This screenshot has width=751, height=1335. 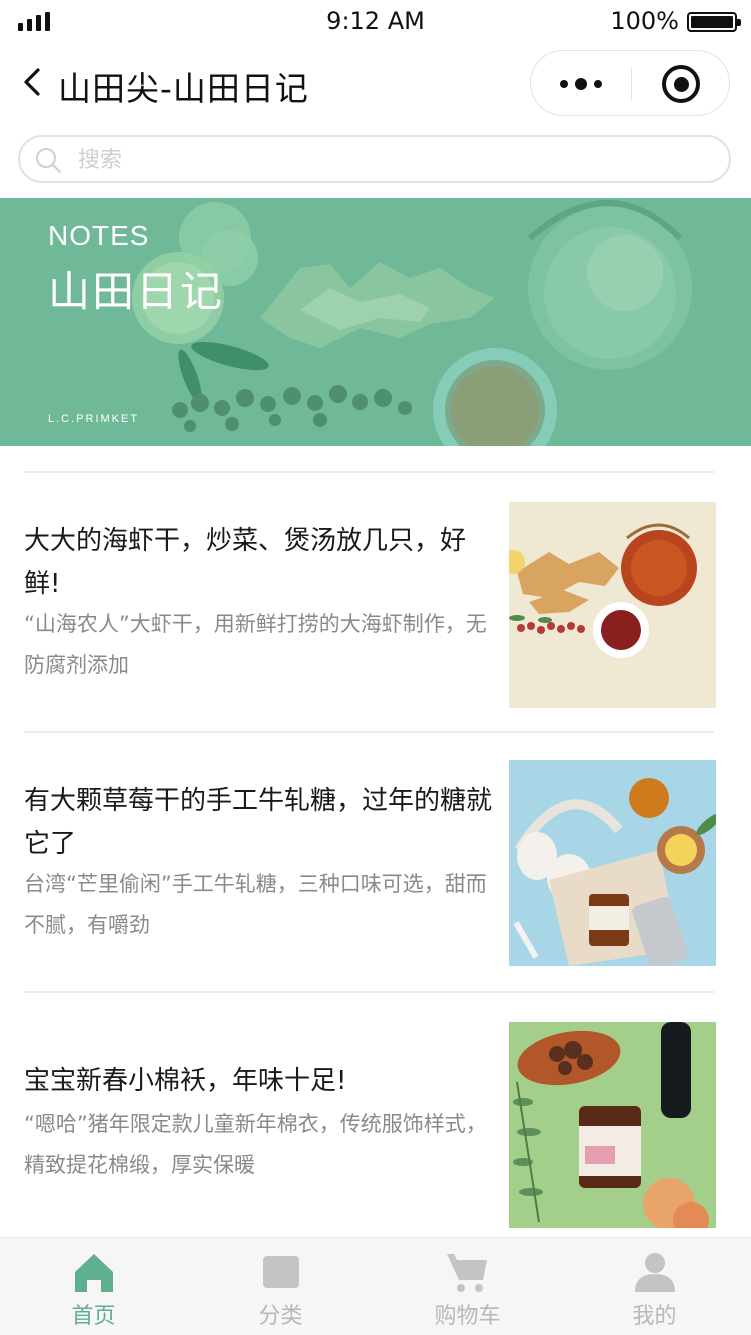 I want to click on tab-label: 首页, so click(x=93, y=1316).